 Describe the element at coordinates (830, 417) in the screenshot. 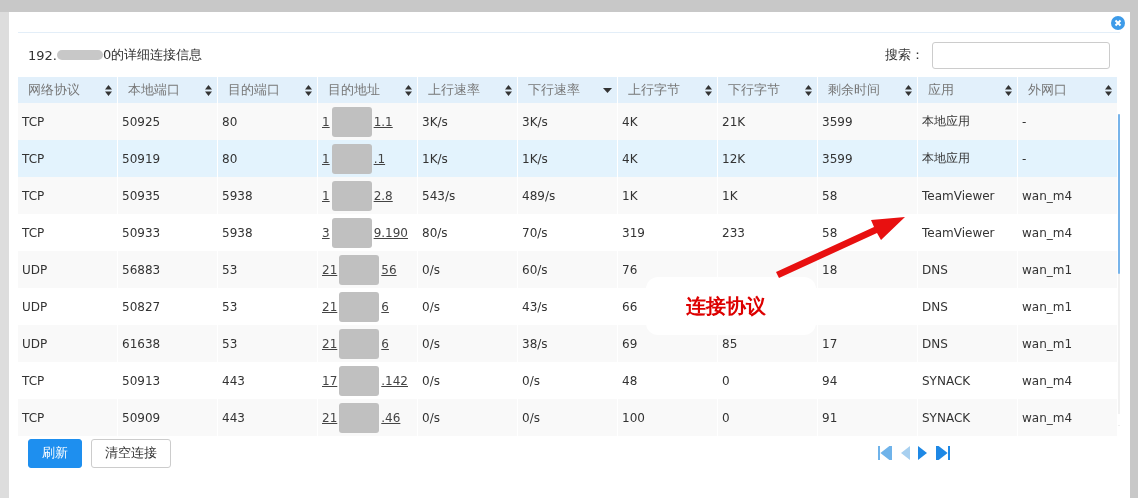

I see `table-cell: 91` at that location.